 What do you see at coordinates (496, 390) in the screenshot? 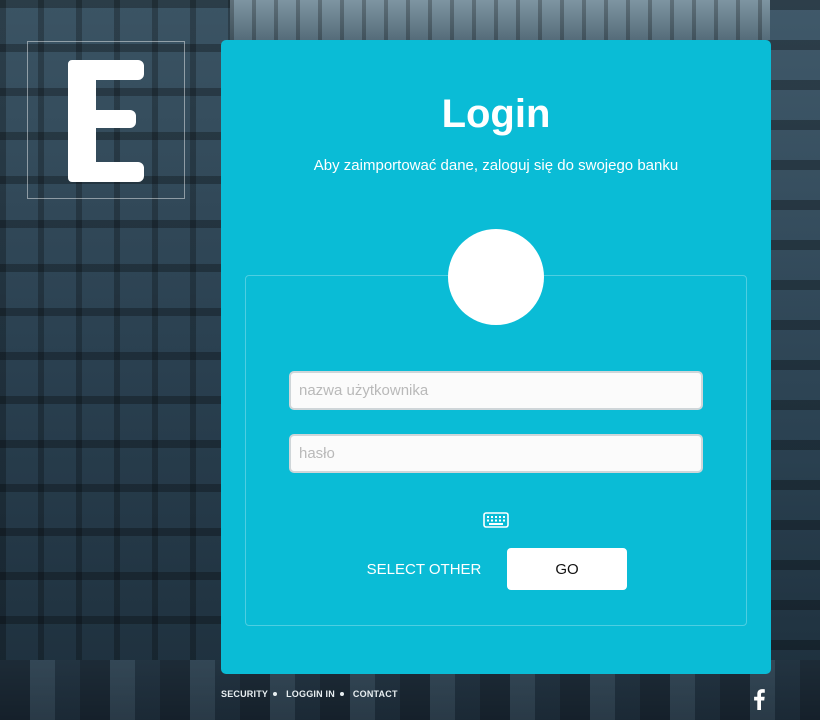
I see `username-input` at bounding box center [496, 390].